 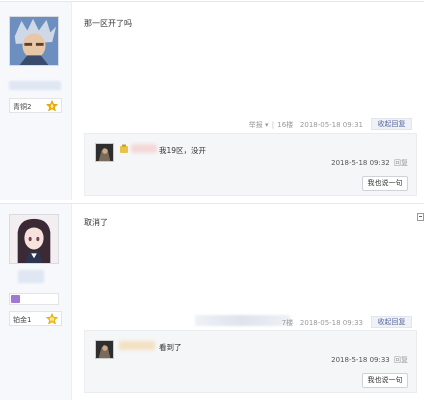 What do you see at coordinates (124, 148) in the screenshot?
I see `vip-badge-icon` at bounding box center [124, 148].